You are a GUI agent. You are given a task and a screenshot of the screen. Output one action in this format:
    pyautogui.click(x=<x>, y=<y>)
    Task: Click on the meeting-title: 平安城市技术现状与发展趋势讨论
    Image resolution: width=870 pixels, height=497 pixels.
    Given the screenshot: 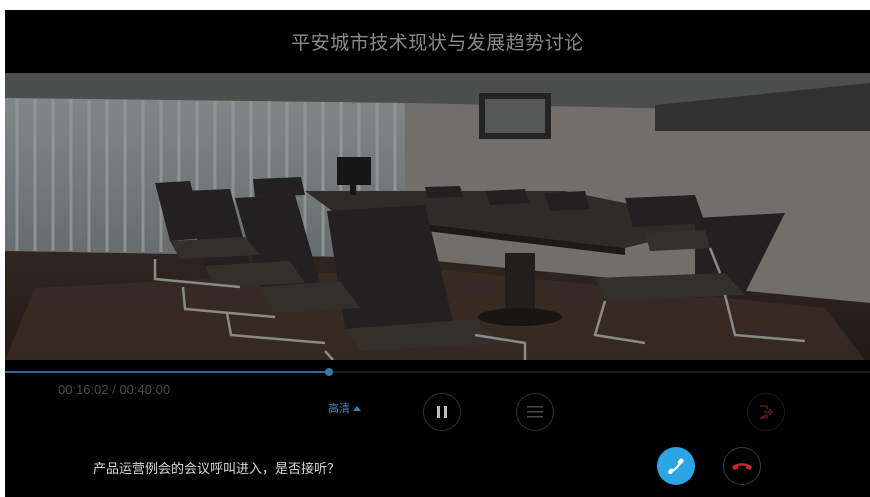 What is the action you would take?
    pyautogui.click(x=437, y=43)
    